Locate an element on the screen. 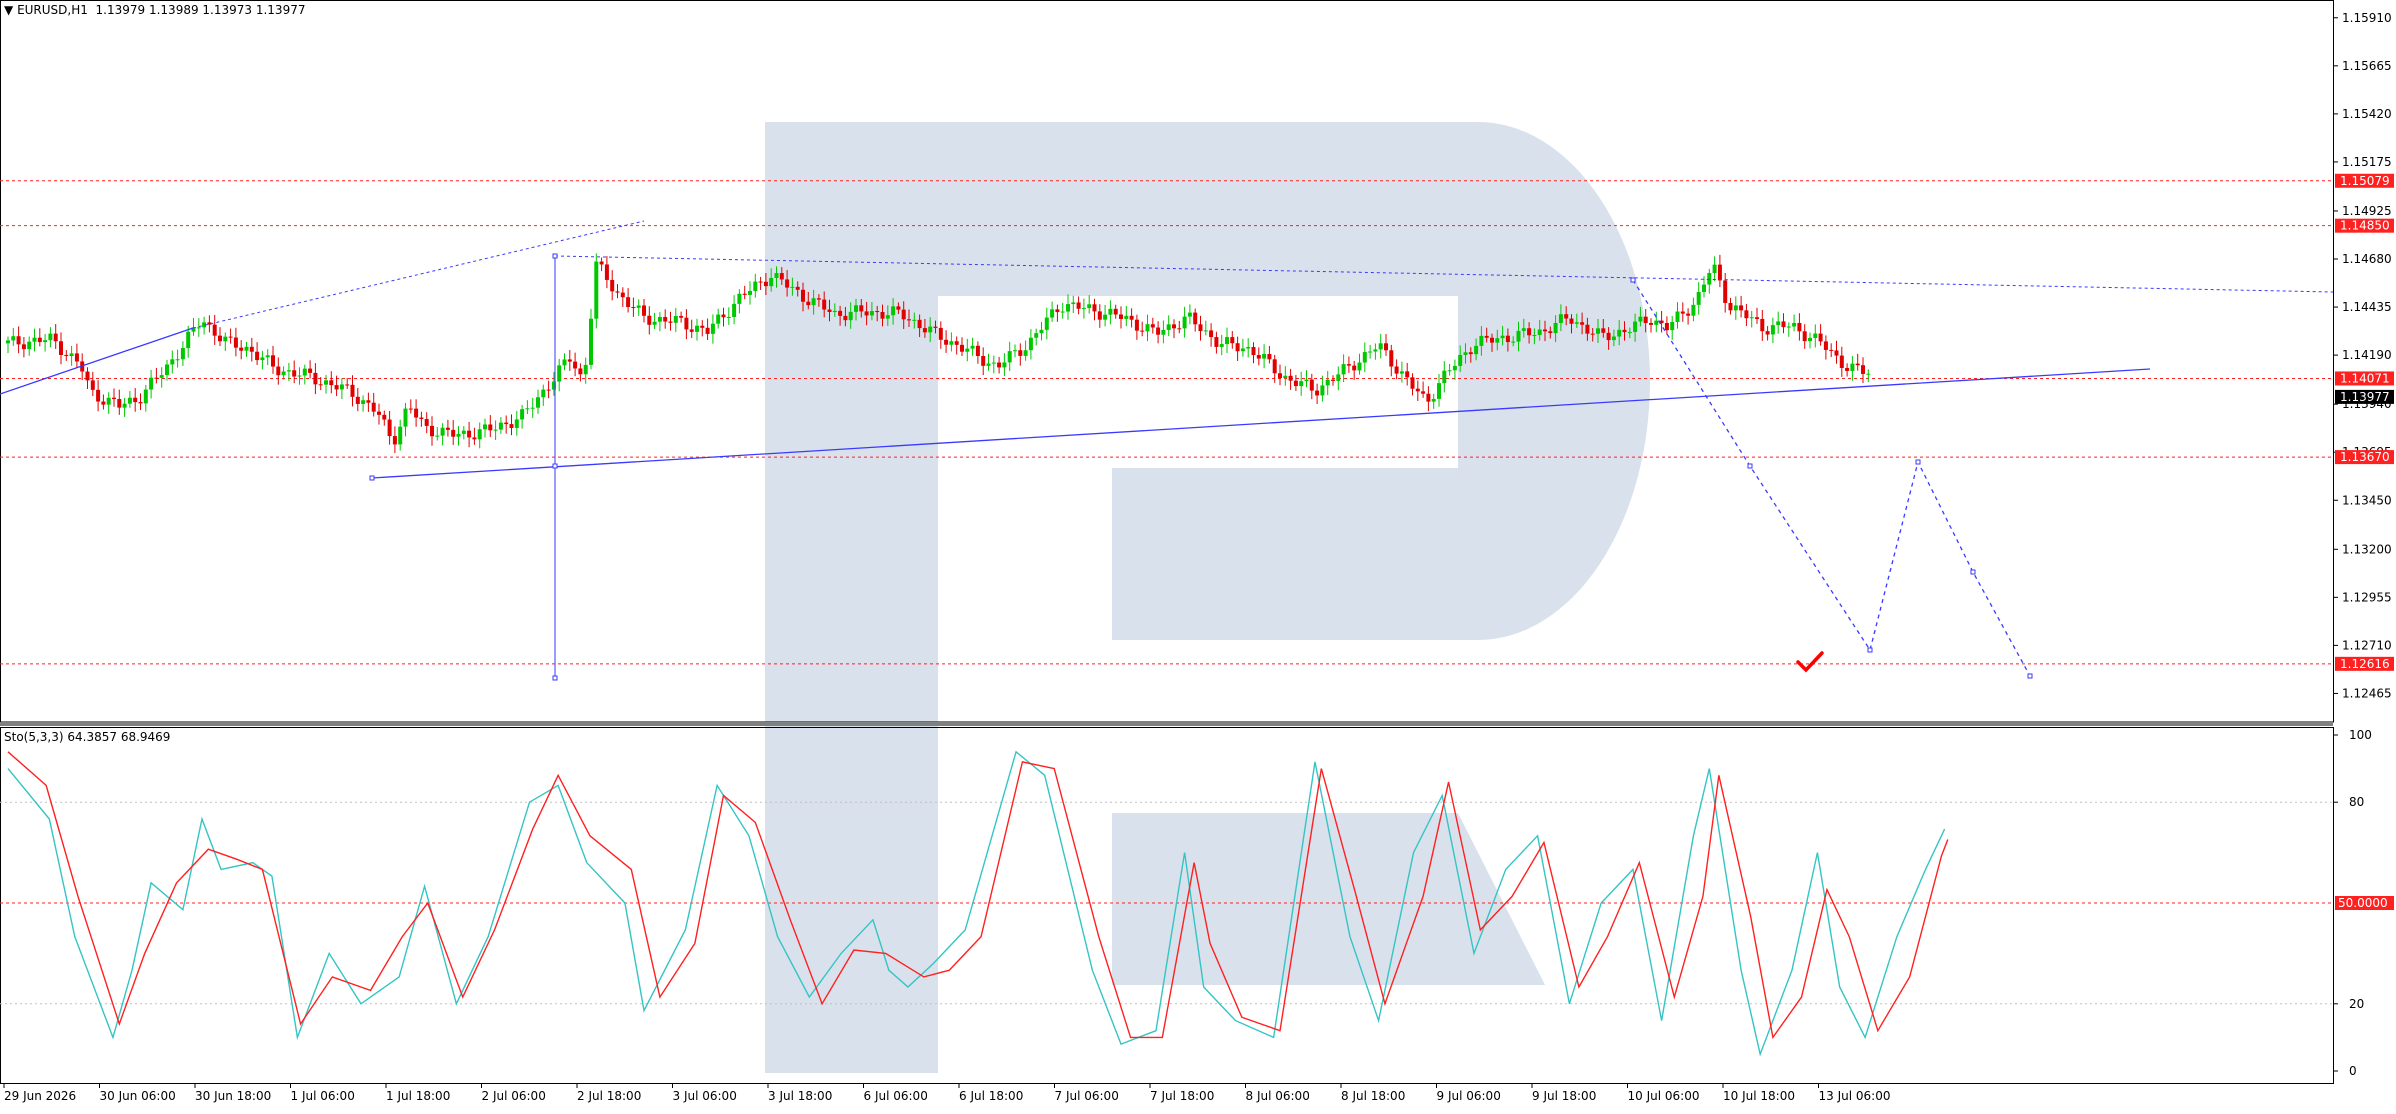  price-tick-label: 1.13200 is located at coordinates (2367, 549).